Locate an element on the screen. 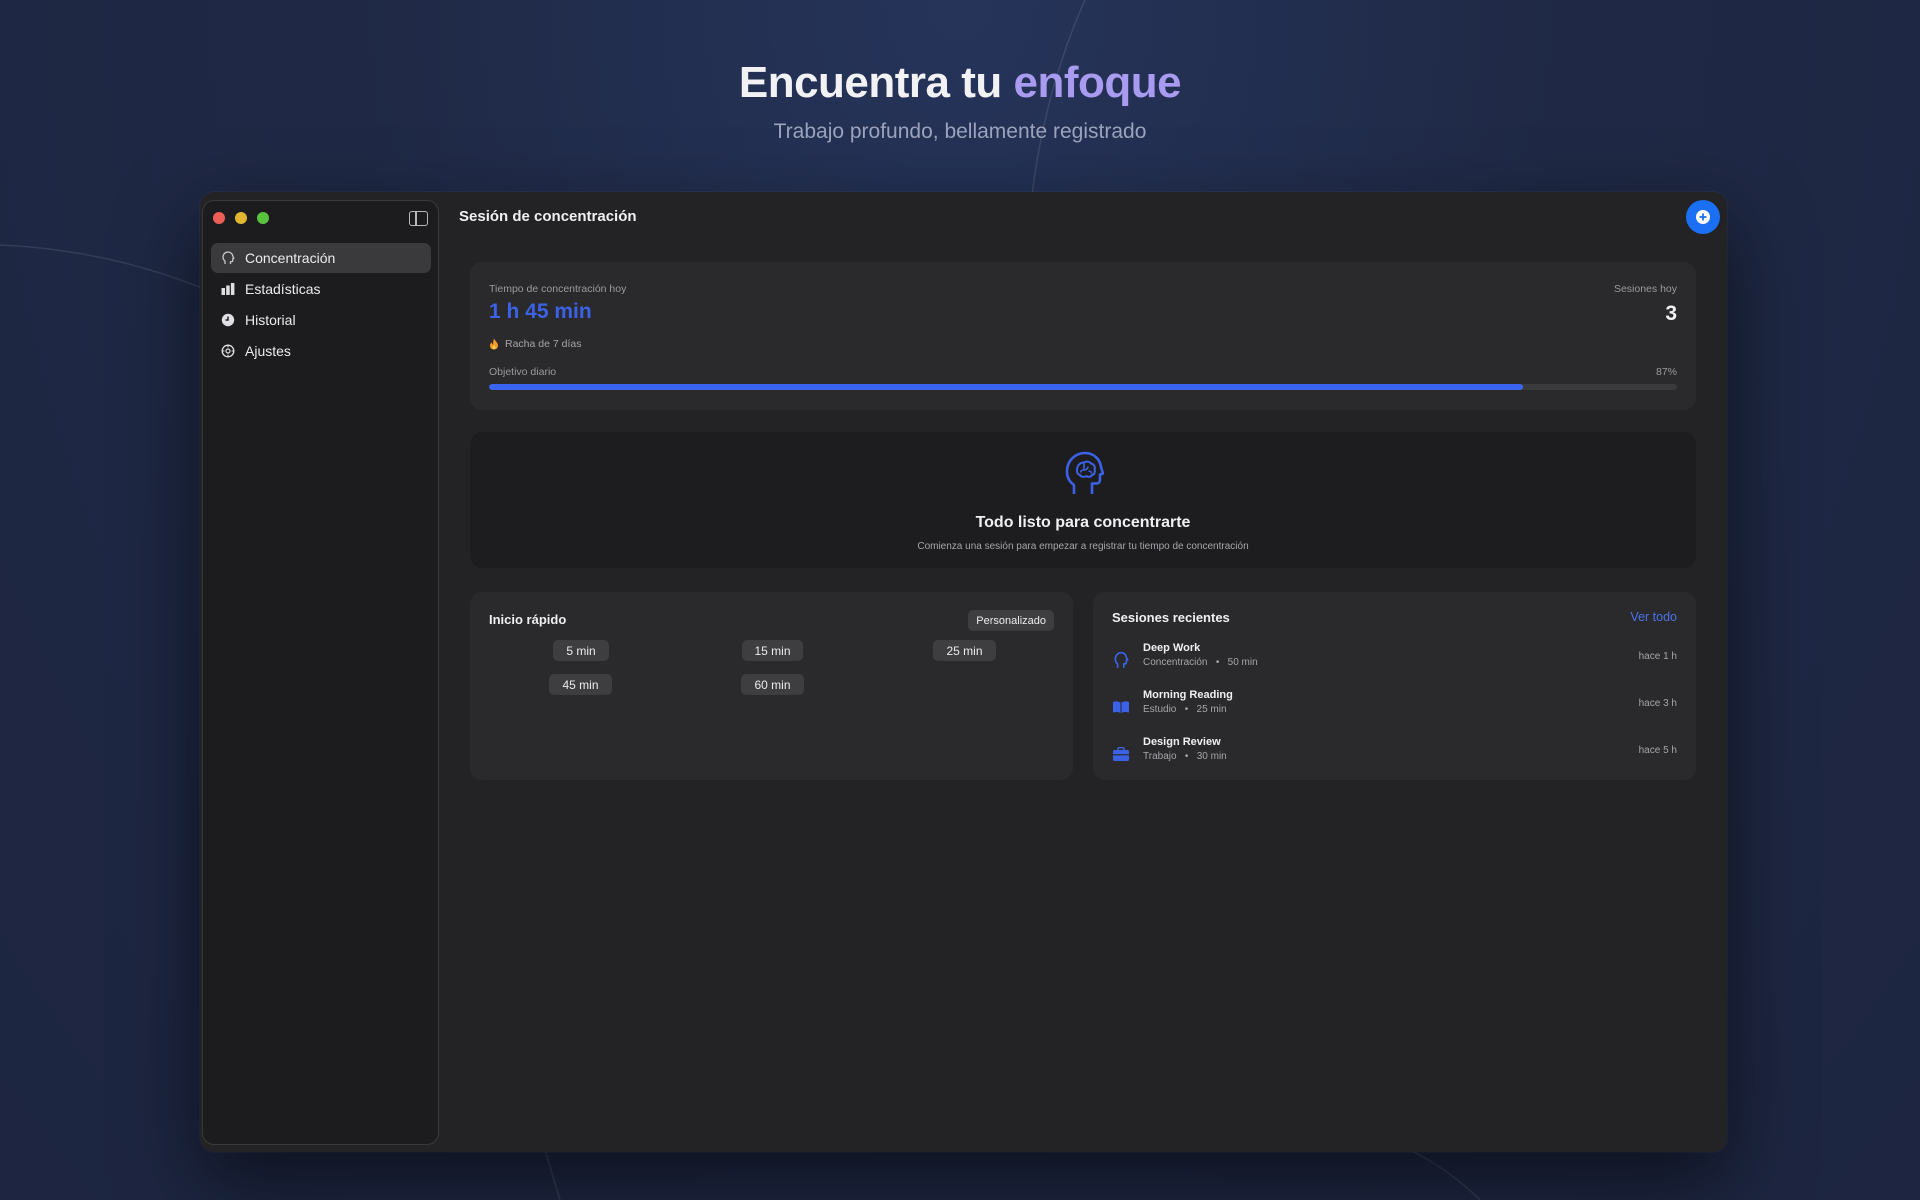  clock-icon is located at coordinates (228, 320).